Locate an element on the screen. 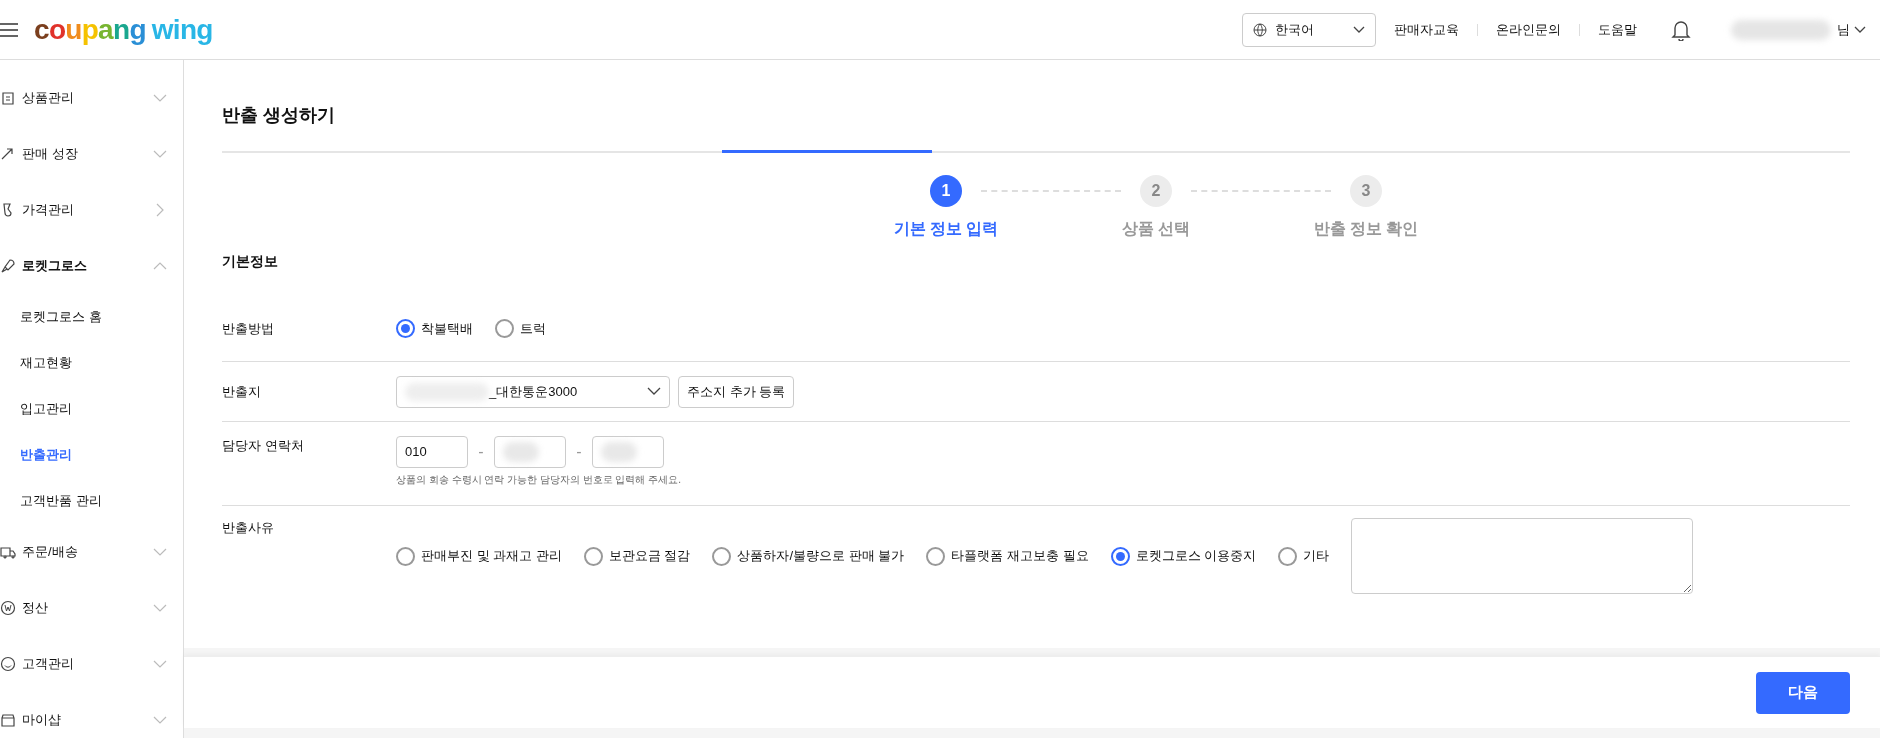  sidebar-subitem: 고객반품 관리 is located at coordinates (61, 501).